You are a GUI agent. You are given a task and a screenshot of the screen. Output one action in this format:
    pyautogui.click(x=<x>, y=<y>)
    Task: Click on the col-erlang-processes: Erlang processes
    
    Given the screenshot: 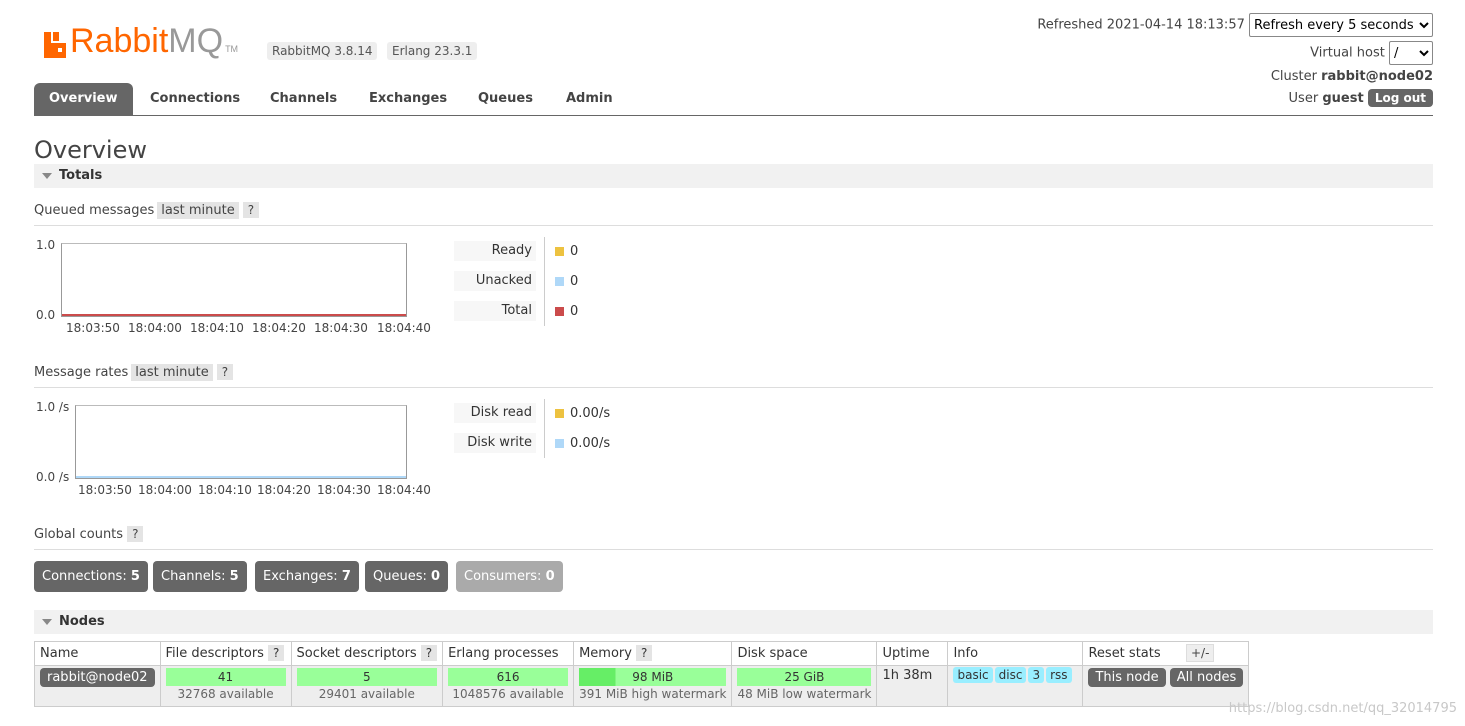 What is the action you would take?
    pyautogui.click(x=508, y=653)
    